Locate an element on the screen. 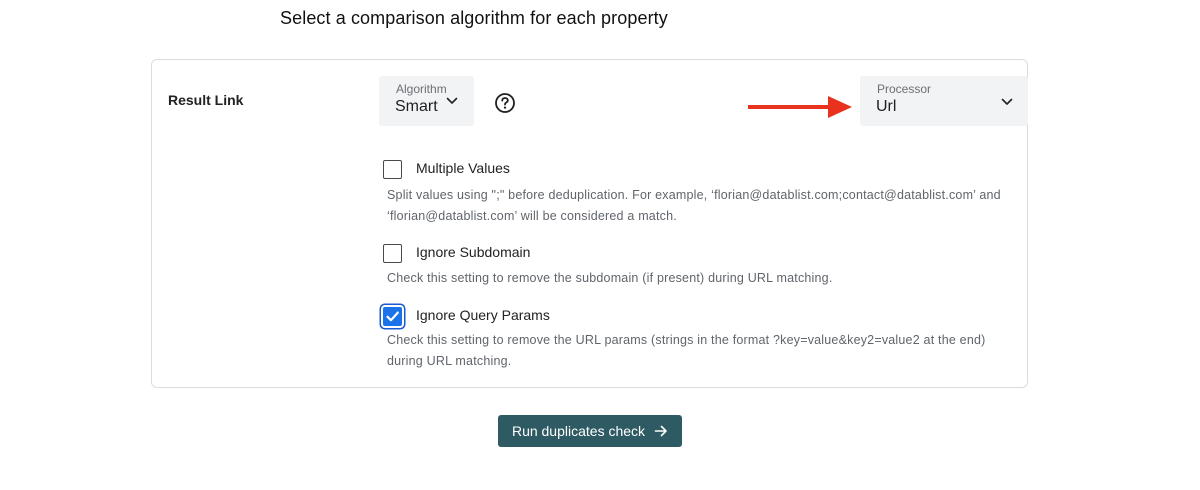 Image resolution: width=1200 pixels, height=490 pixels. ignore-subdomain-checkbox is located at coordinates (392, 253).